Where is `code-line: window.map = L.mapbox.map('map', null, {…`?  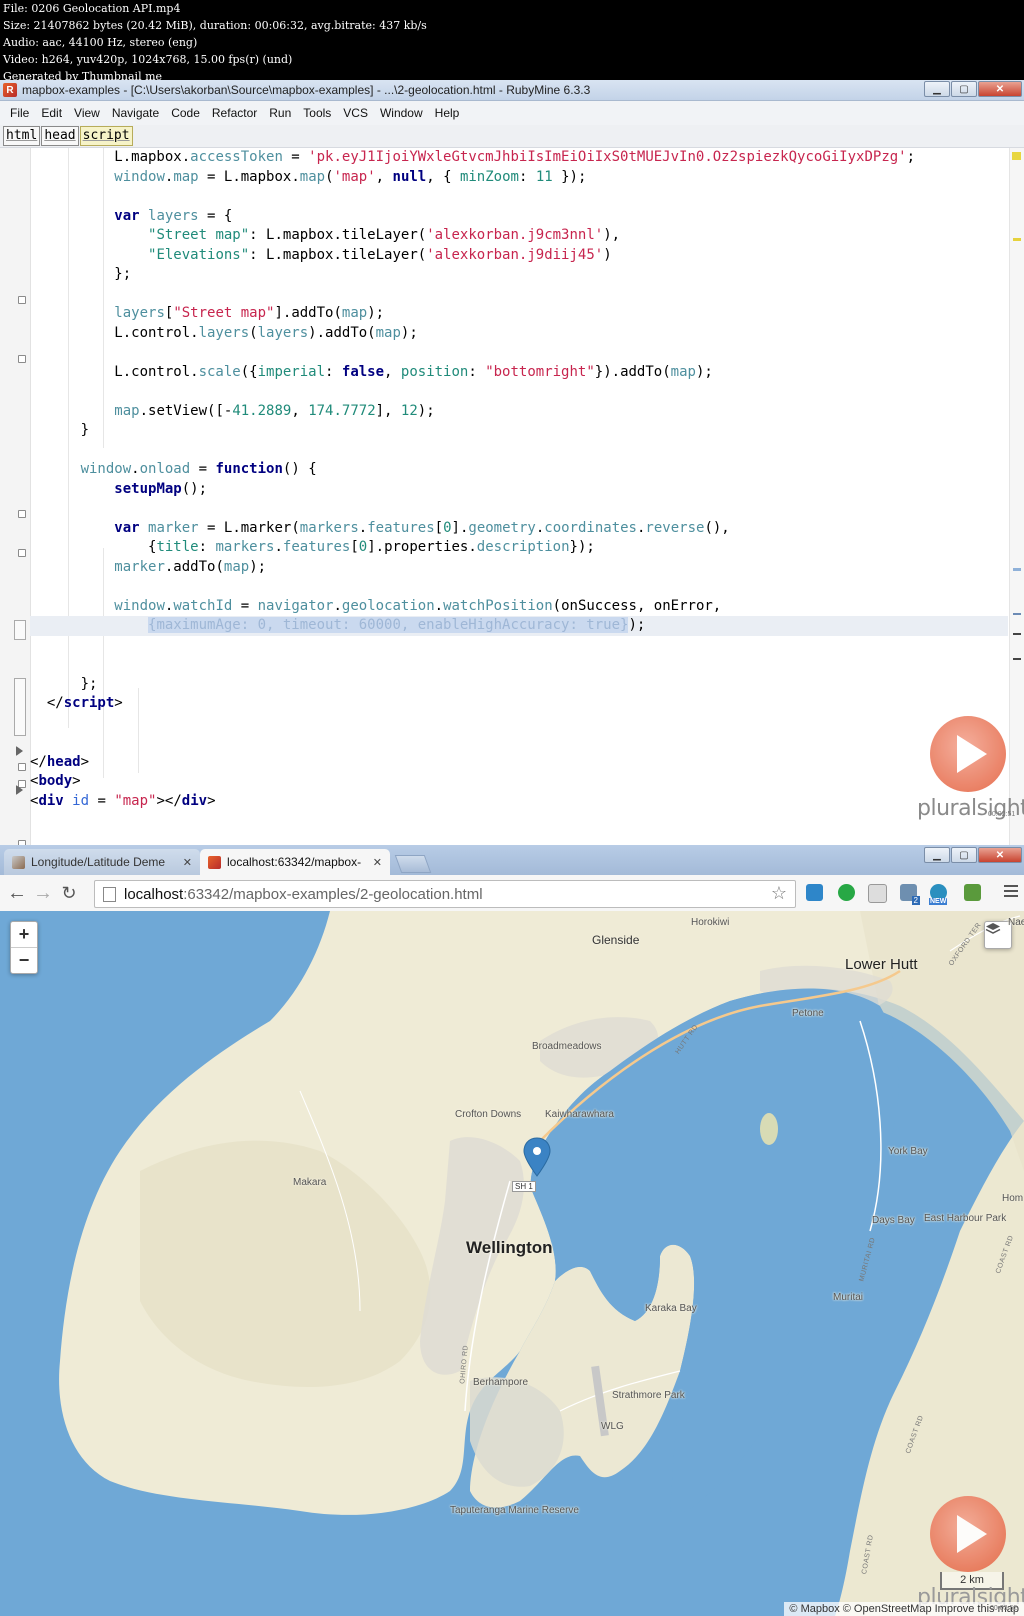
code-line: window.map = L.mapbox.map('map', null, {… is located at coordinates (350, 176).